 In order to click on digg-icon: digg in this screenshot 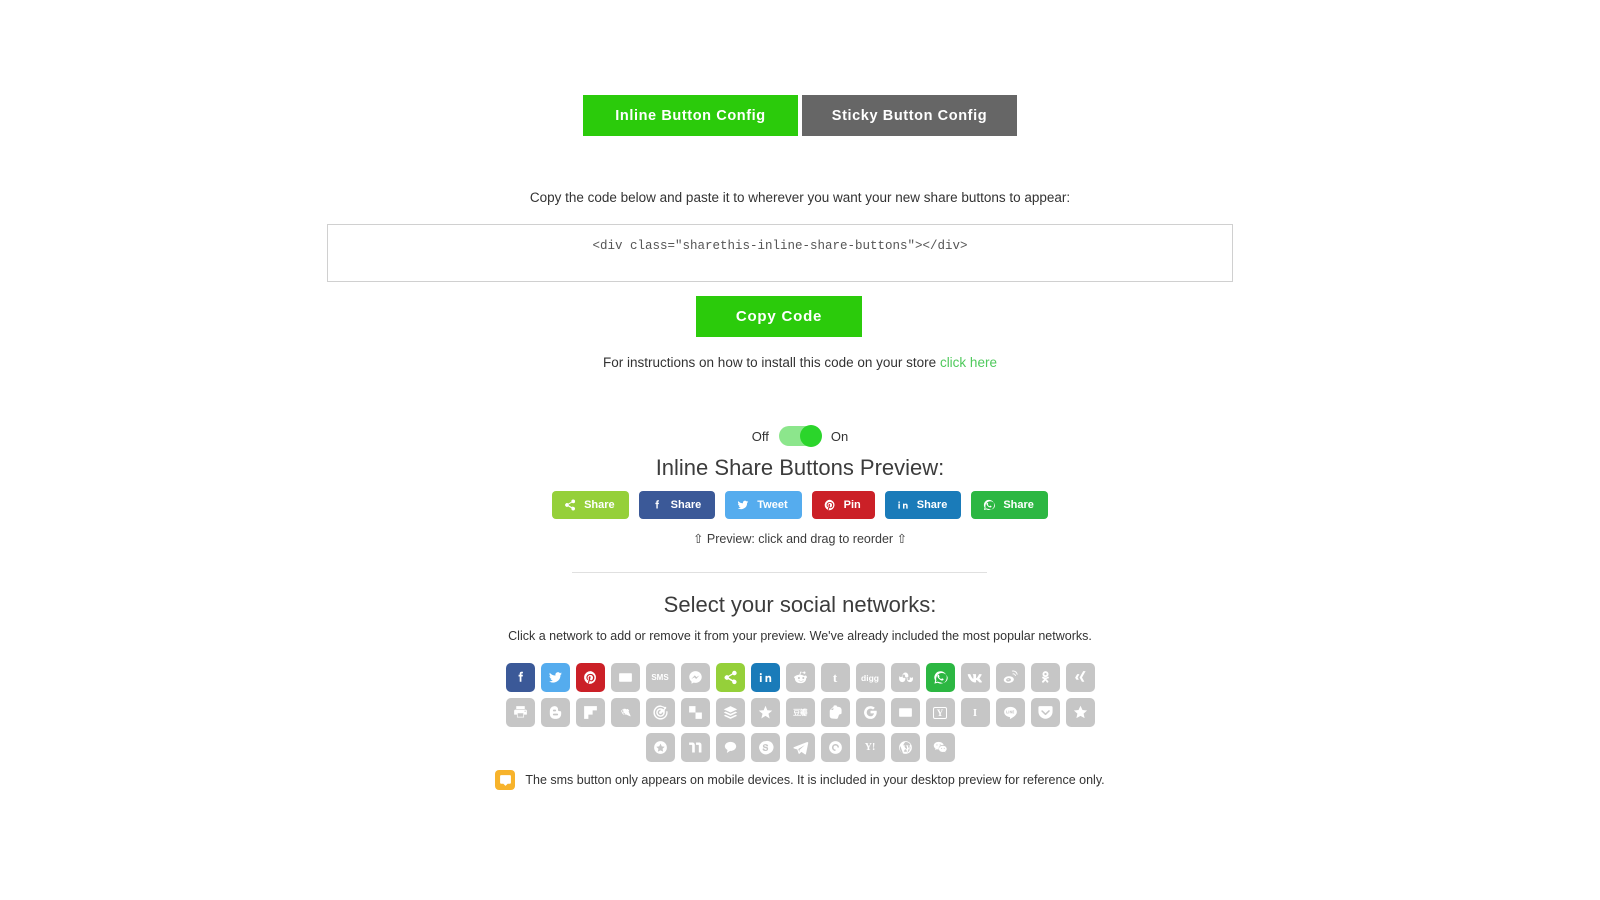, I will do `click(870, 677)`.